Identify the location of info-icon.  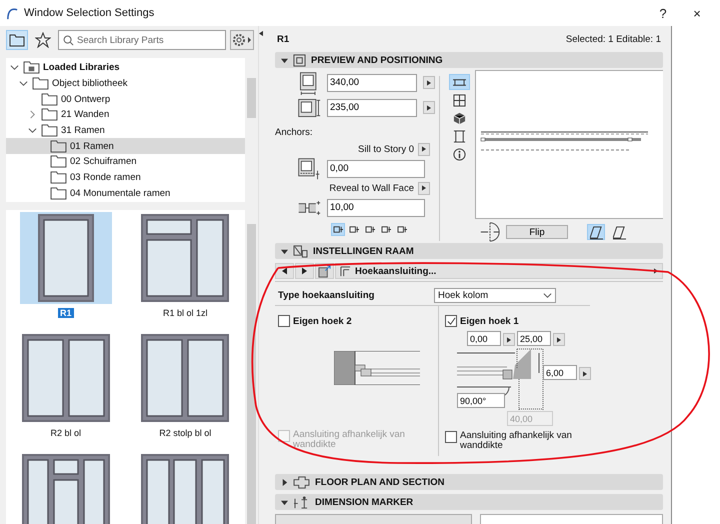
(459, 154).